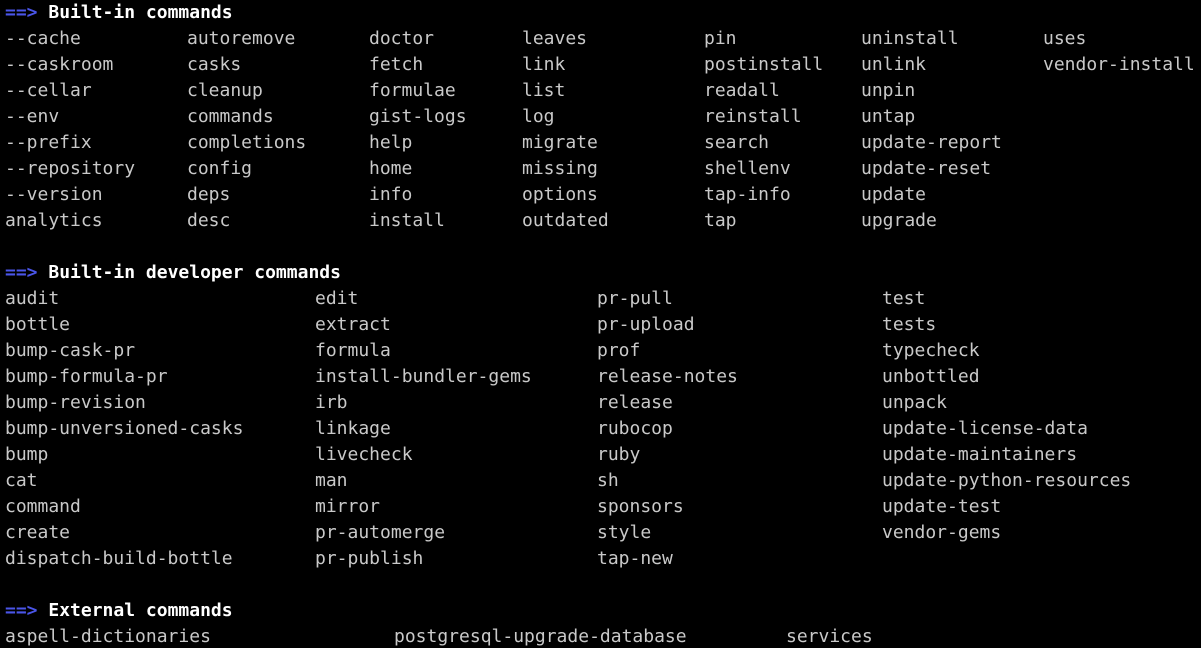 This screenshot has width=1201, height=648. Describe the element at coordinates (910, 38) in the screenshot. I see `command-name: uninstall` at that location.